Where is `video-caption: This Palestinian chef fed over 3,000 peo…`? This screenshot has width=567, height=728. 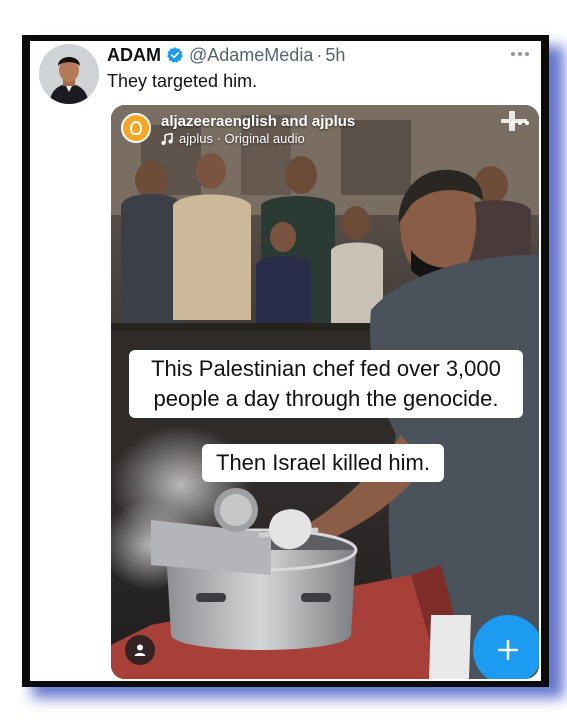 video-caption: This Palestinian chef fed over 3,000 peo… is located at coordinates (326, 384).